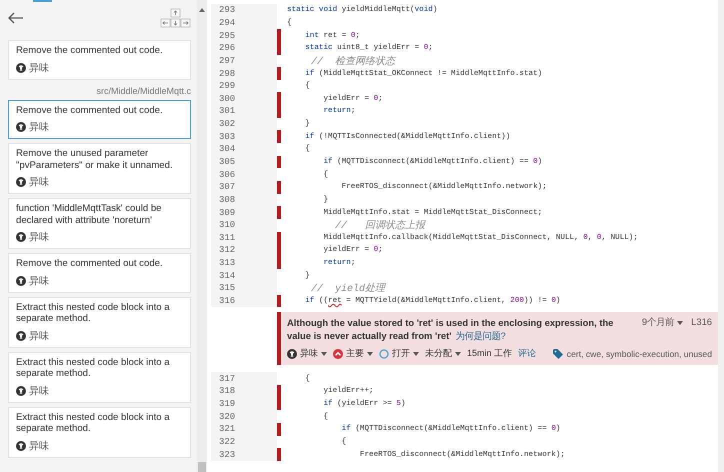 The height and width of the screenshot is (472, 724). What do you see at coordinates (244, 288) in the screenshot?
I see `line-number: 315` at bounding box center [244, 288].